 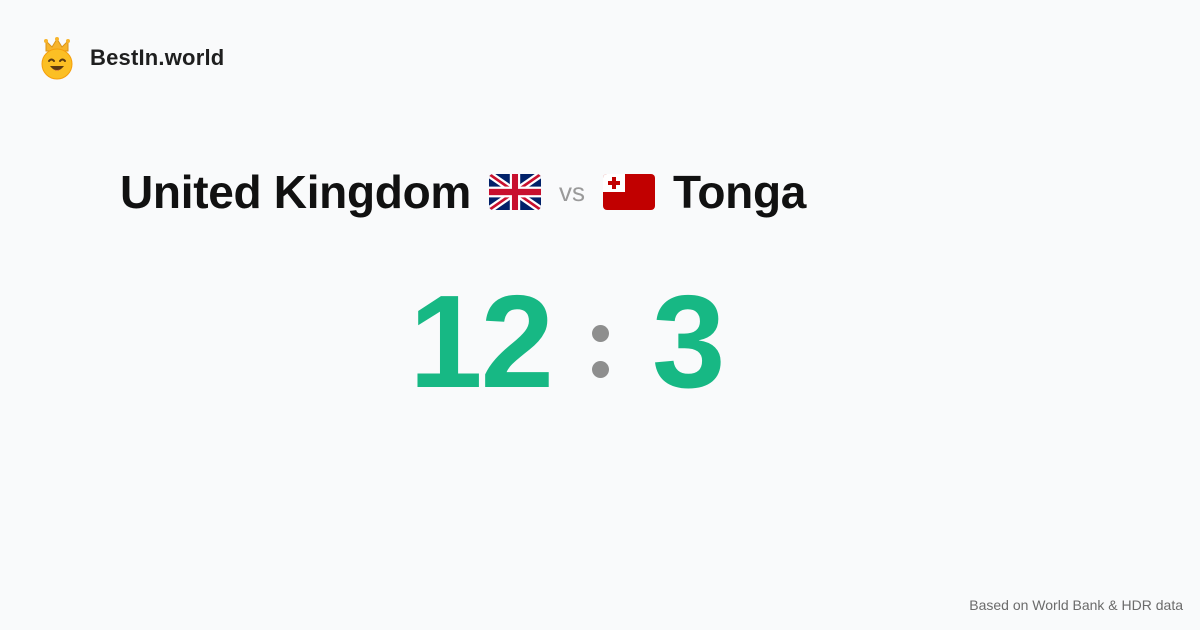 What do you see at coordinates (600, 333) in the screenshot?
I see `score-separator-top-dot` at bounding box center [600, 333].